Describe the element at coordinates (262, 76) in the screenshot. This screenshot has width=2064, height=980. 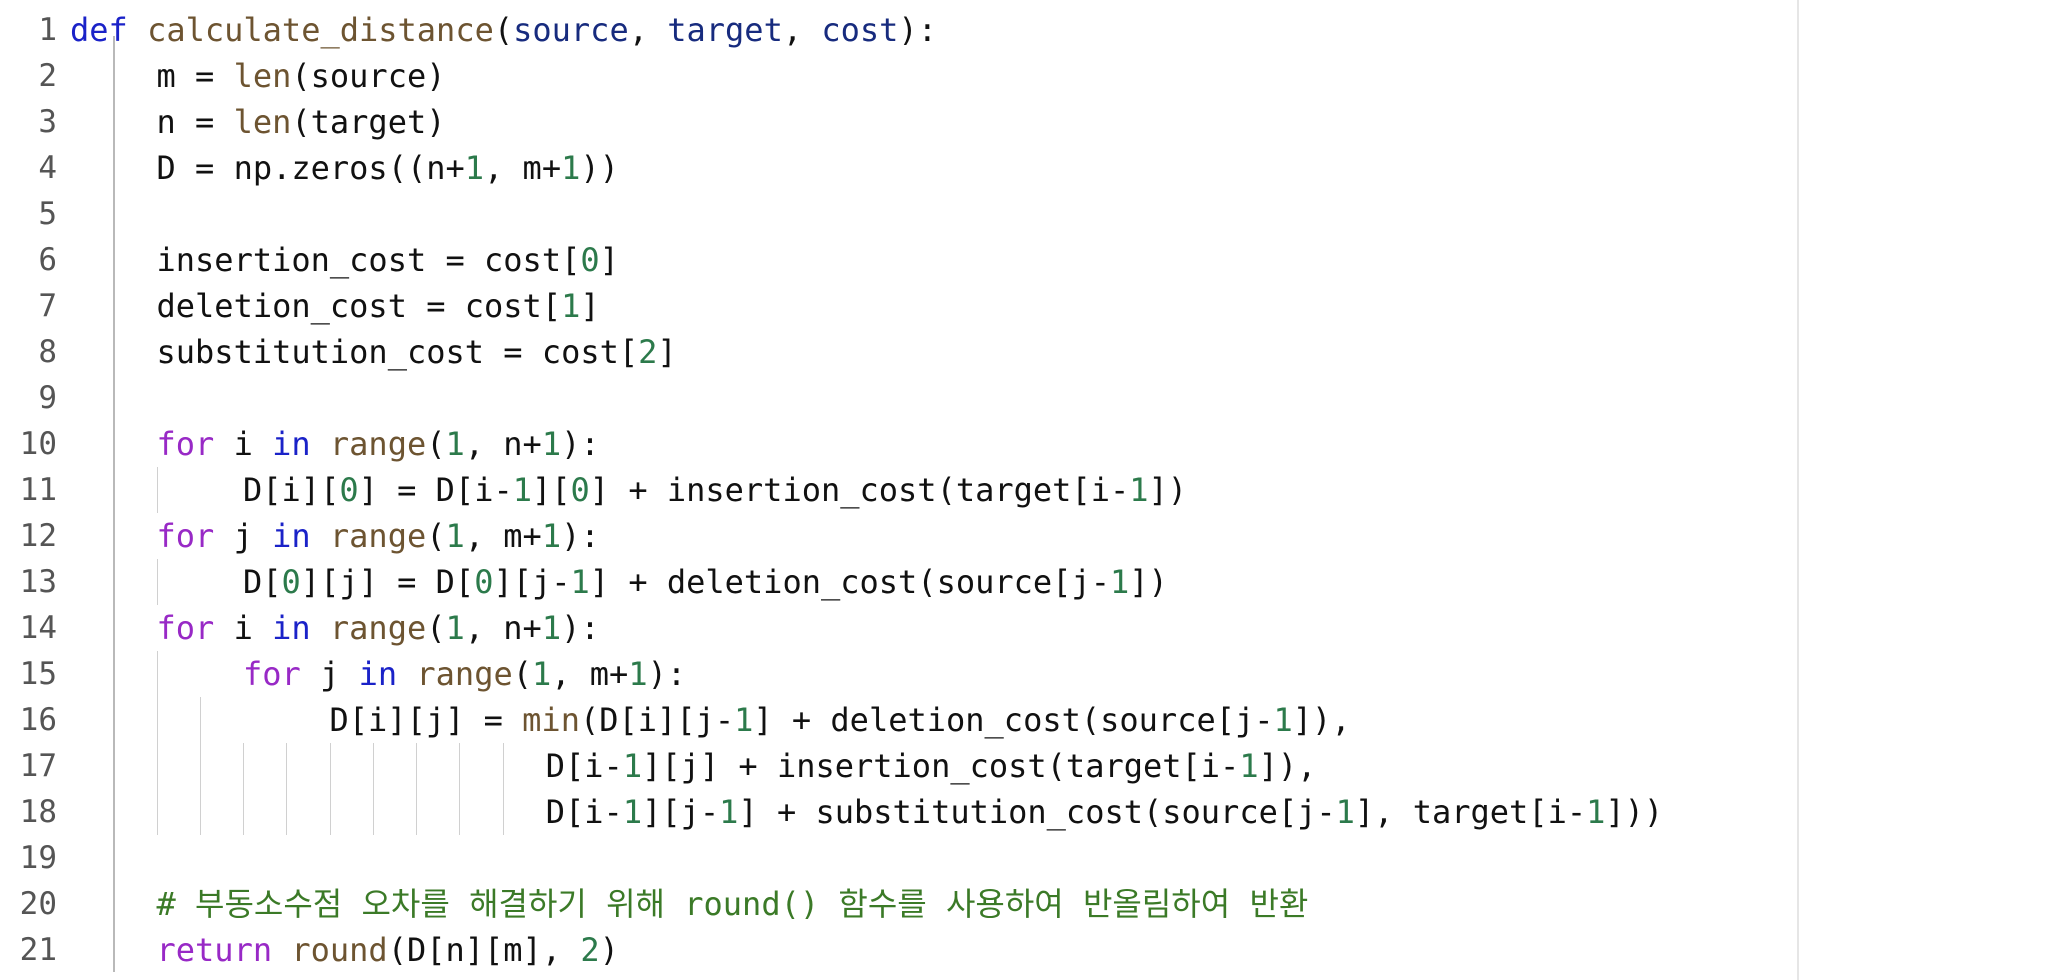
I see `token-builtin: len` at that location.